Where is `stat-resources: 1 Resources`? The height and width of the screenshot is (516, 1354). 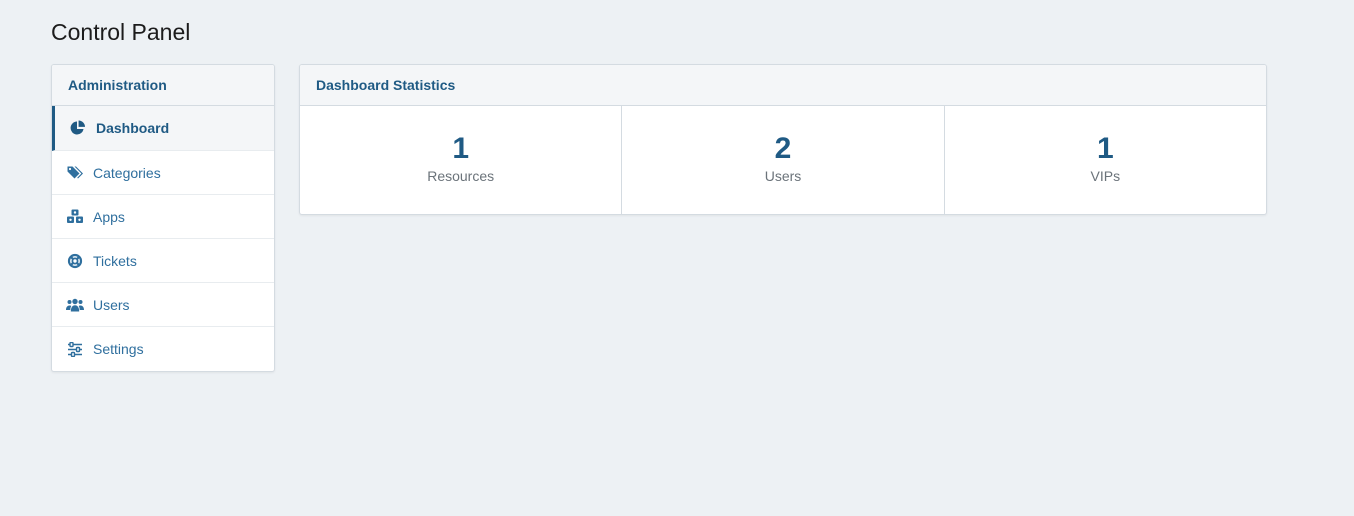 stat-resources: 1 Resources is located at coordinates (461, 160).